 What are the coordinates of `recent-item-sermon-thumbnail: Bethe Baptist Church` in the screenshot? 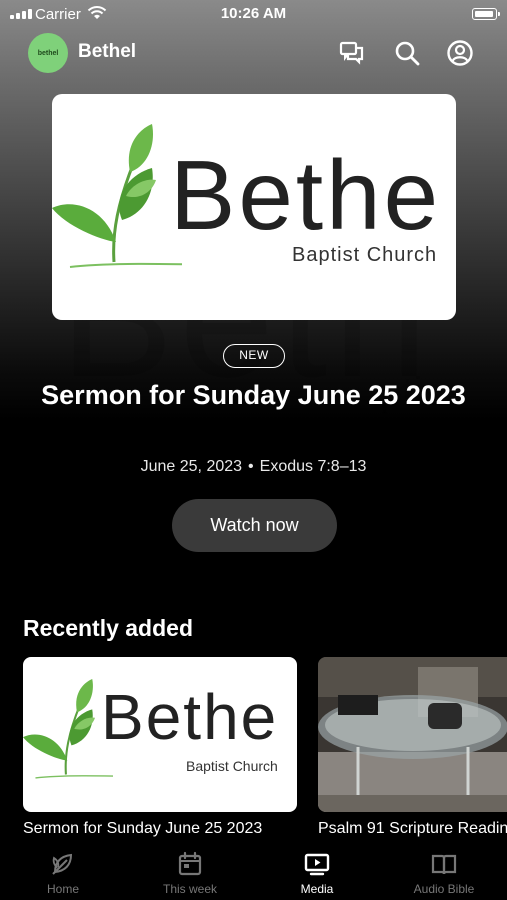 It's located at (160, 734).